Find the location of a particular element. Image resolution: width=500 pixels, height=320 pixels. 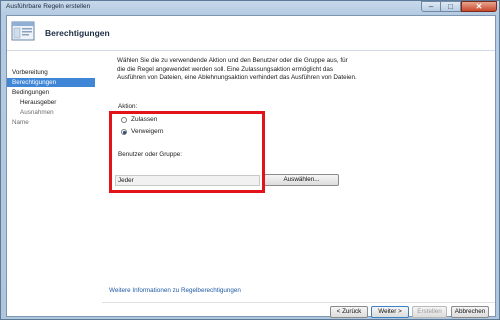

back-button: < Zurück is located at coordinates (349, 312).